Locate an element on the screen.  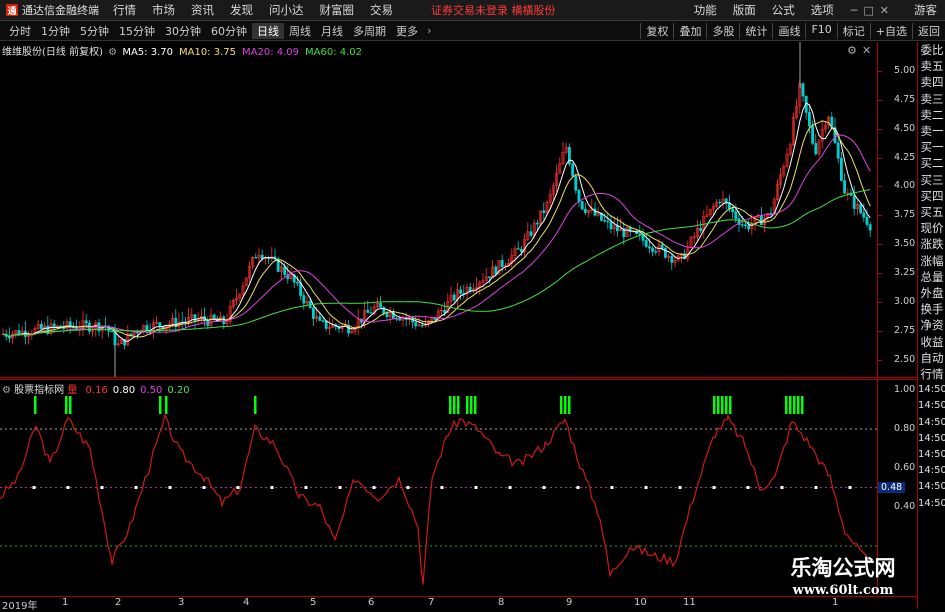
side-panel-item: 行情 is located at coordinates (931, 374).